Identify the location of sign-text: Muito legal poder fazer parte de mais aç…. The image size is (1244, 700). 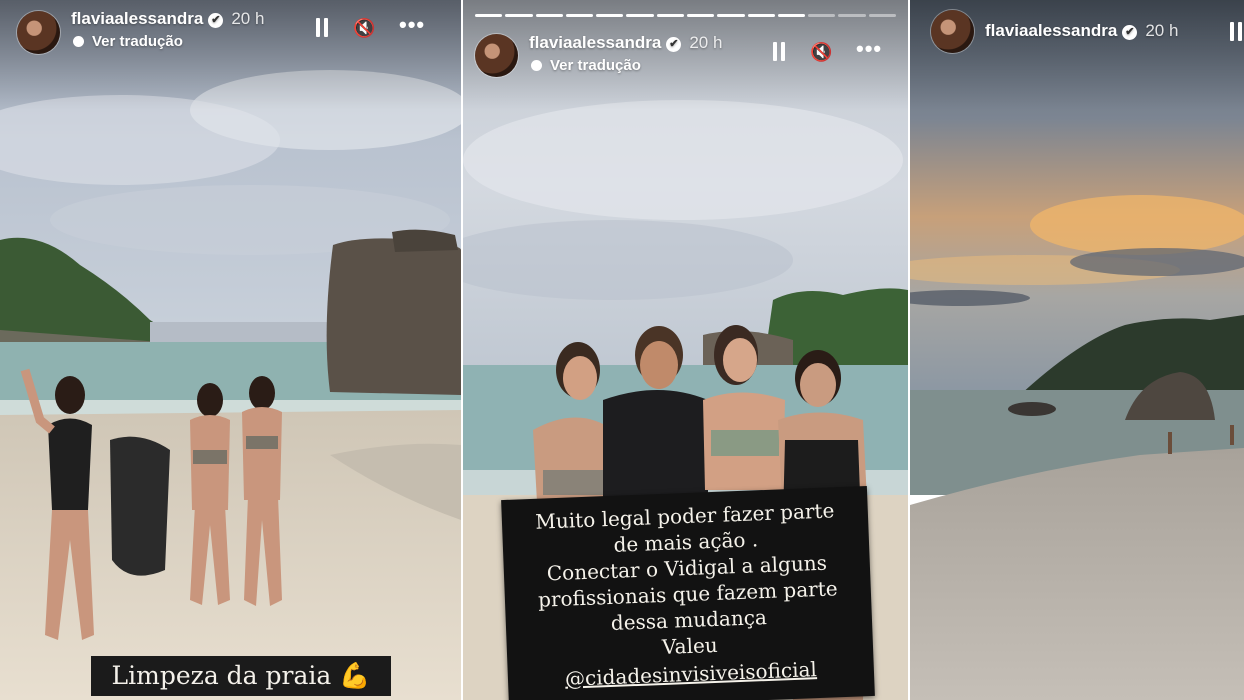
(687, 595).